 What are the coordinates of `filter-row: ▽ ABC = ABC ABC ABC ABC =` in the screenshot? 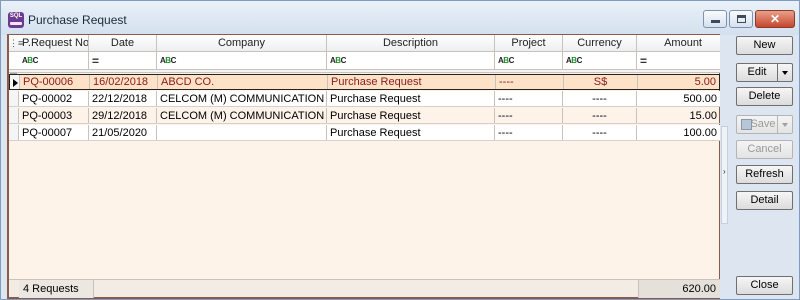 It's located at (364, 66).